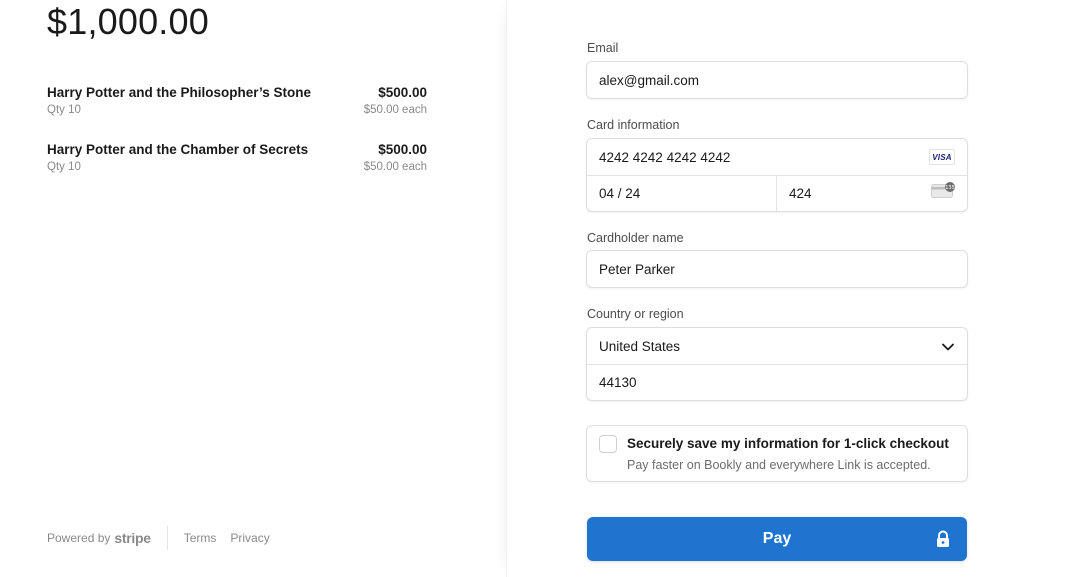 This screenshot has height=577, width=1083. I want to click on email-value: alex@gmail.com, so click(649, 80).